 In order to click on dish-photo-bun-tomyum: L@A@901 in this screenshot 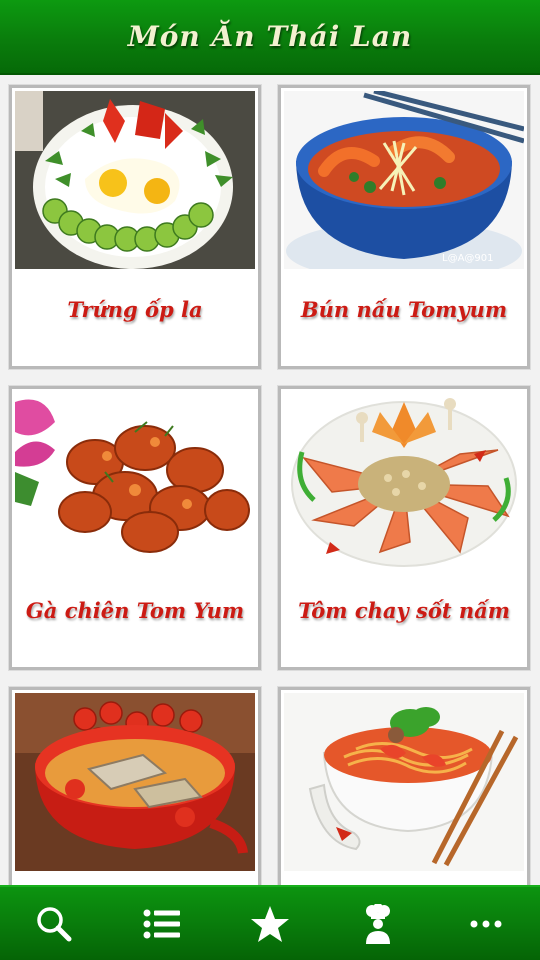, I will do `click(404, 180)`.